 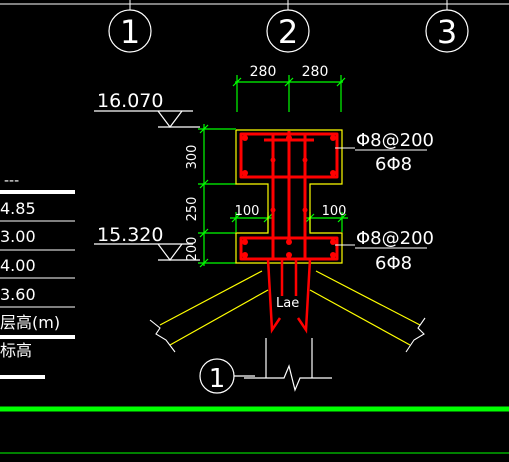 What do you see at coordinates (393, 263) in the screenshot?
I see `rebar-long-bottom: 6Φ8` at bounding box center [393, 263].